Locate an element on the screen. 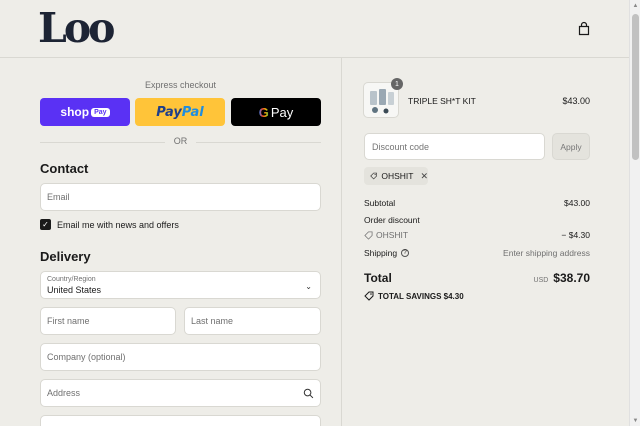 The height and width of the screenshot is (426, 640). next-field is located at coordinates (180, 420).